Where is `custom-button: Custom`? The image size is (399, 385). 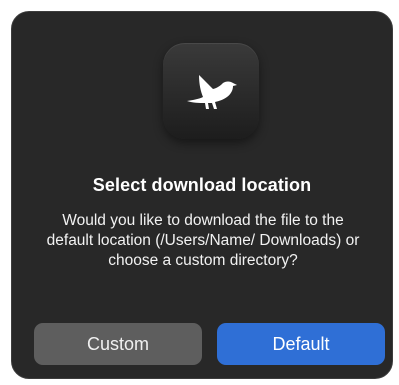 custom-button: Custom is located at coordinates (118, 344).